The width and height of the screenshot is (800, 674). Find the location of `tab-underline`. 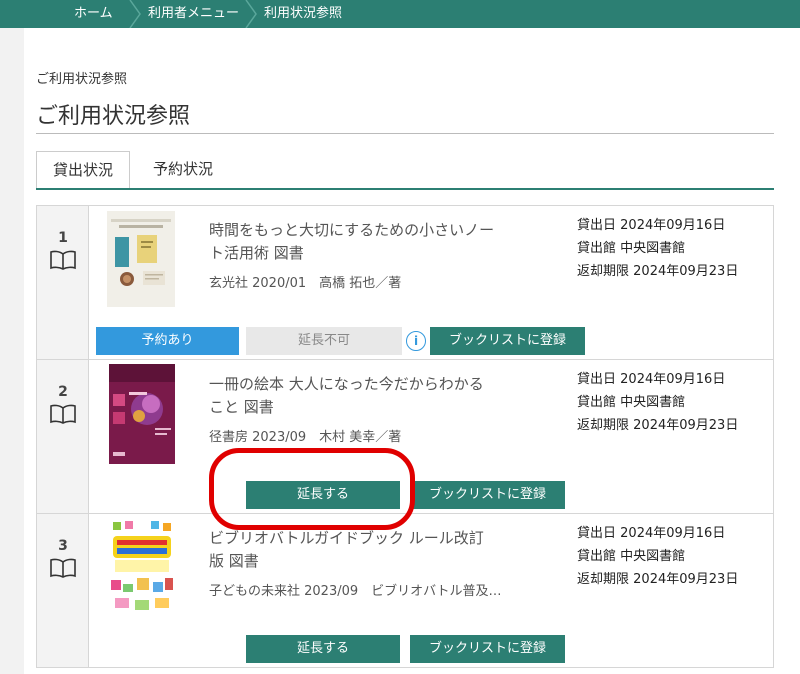

tab-underline is located at coordinates (405, 189).